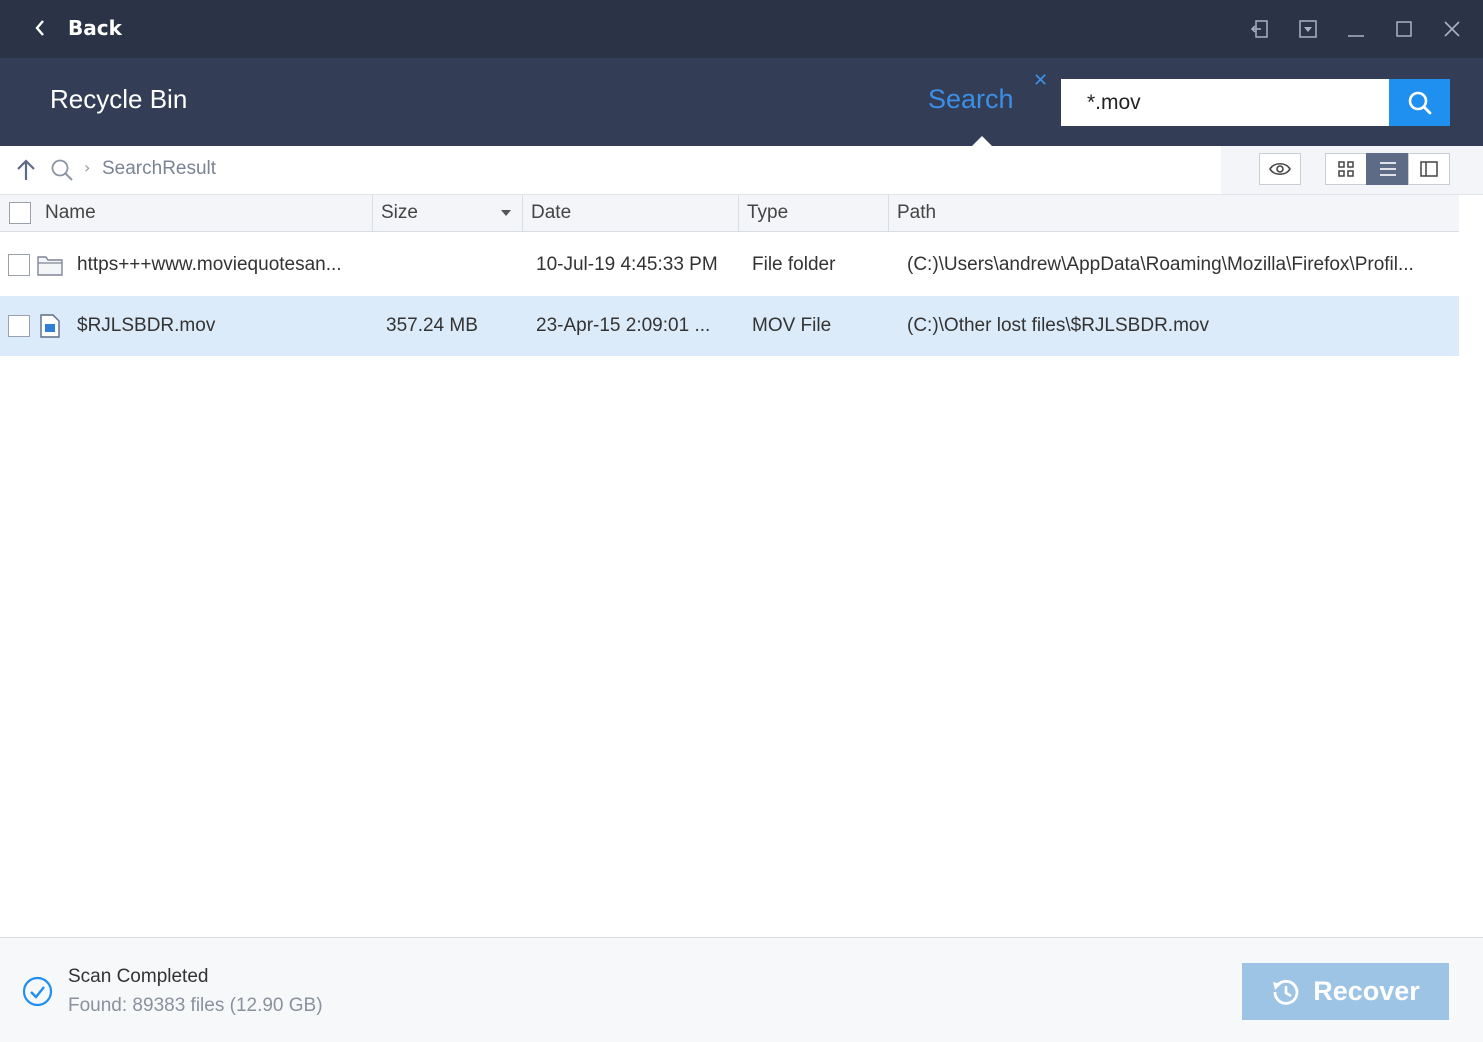 The image size is (1483, 1042). What do you see at coordinates (205, 213) in the screenshot?
I see `column-header-name: Name` at bounding box center [205, 213].